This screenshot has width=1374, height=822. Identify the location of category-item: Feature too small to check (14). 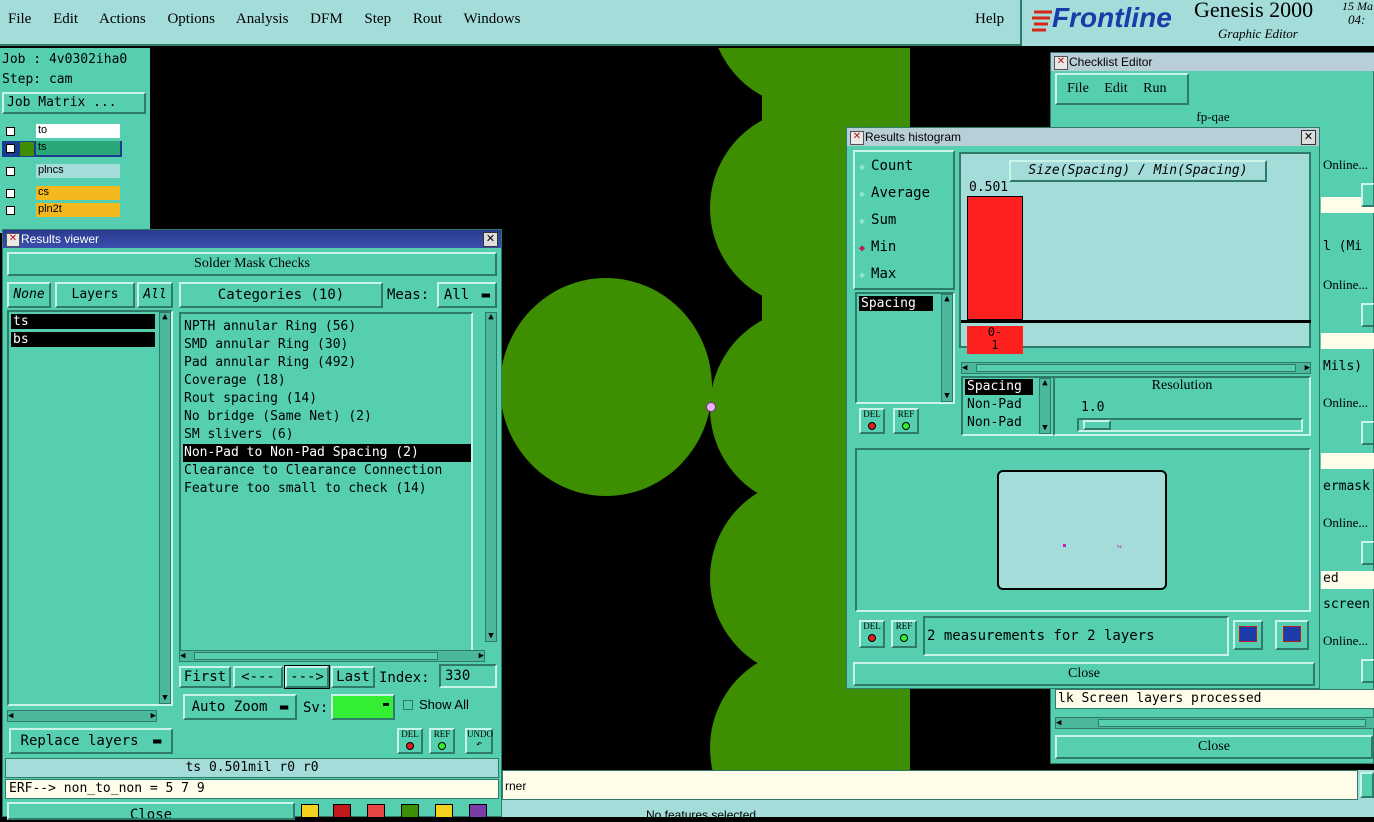
(327, 489).